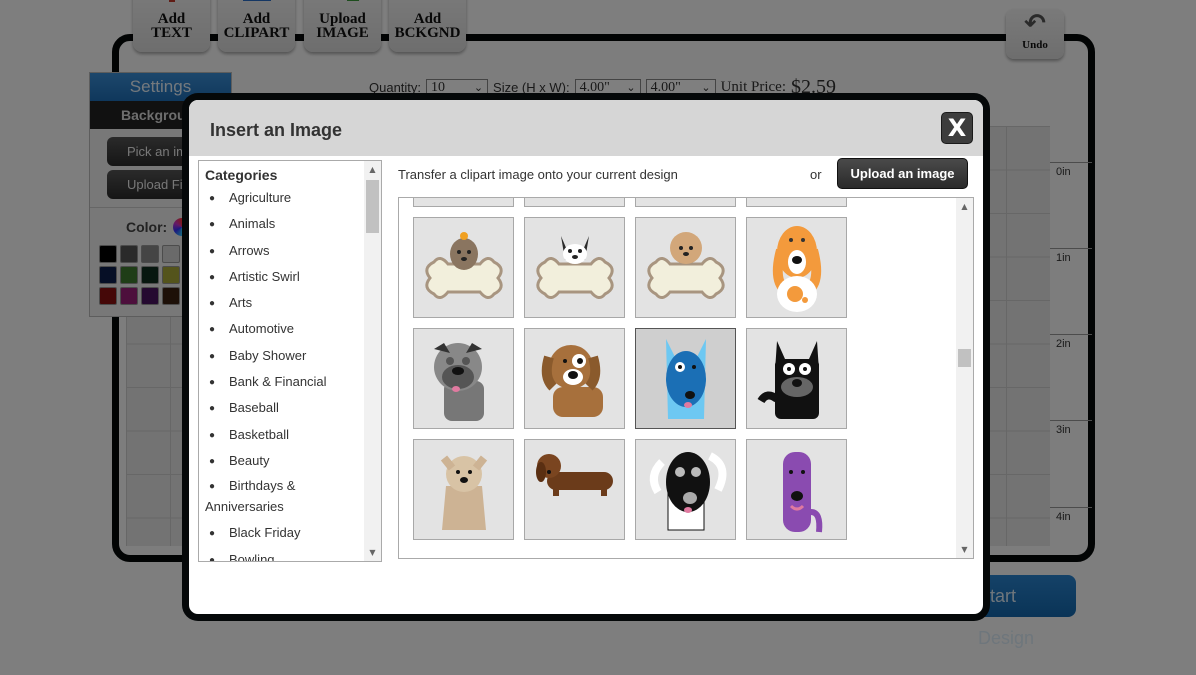  I want to click on blue-dog-icon, so click(685, 378).